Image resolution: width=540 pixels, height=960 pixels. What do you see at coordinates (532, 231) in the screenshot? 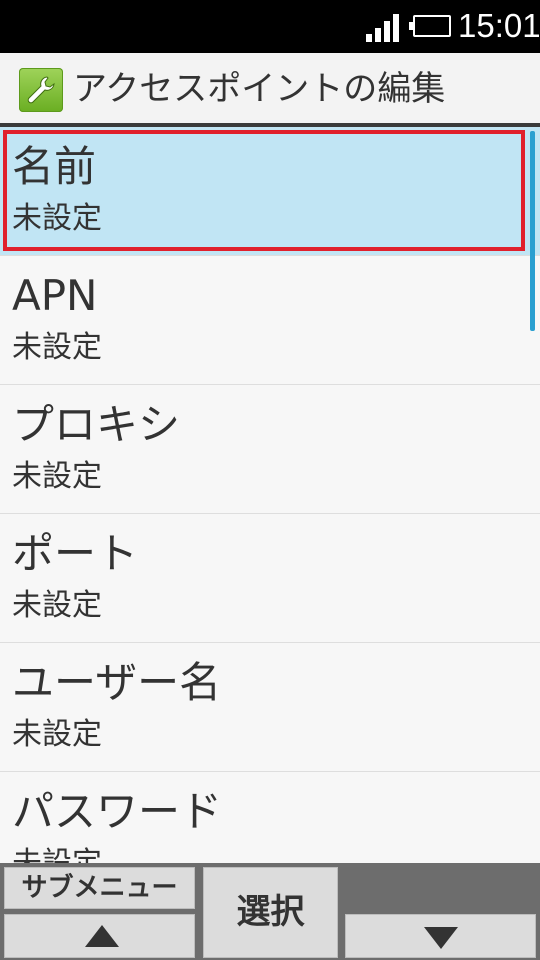
I see `scrollbar` at bounding box center [532, 231].